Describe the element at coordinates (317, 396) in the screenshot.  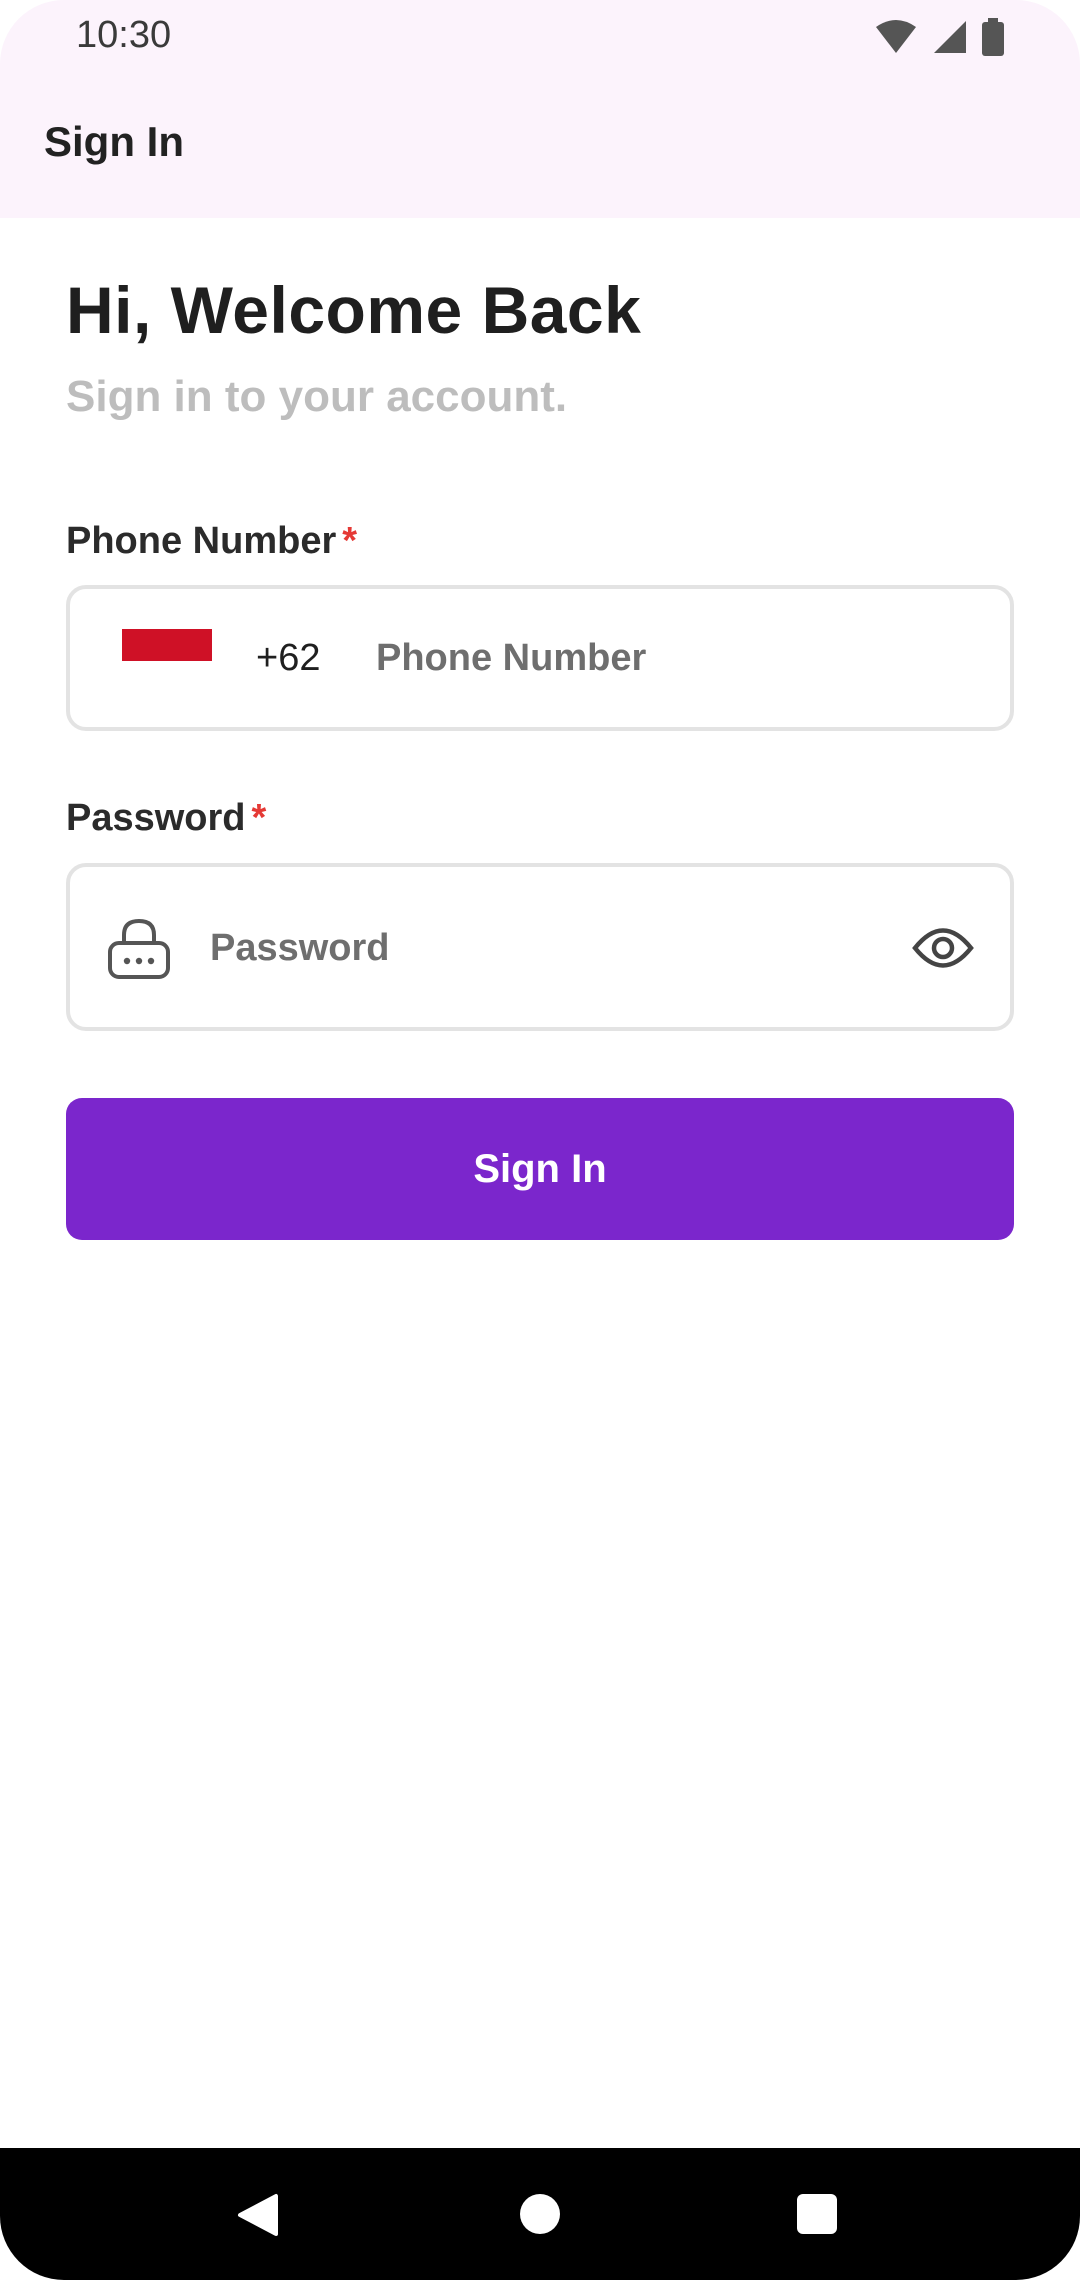
I see `page-subtitle: Sign in to your account.` at that location.